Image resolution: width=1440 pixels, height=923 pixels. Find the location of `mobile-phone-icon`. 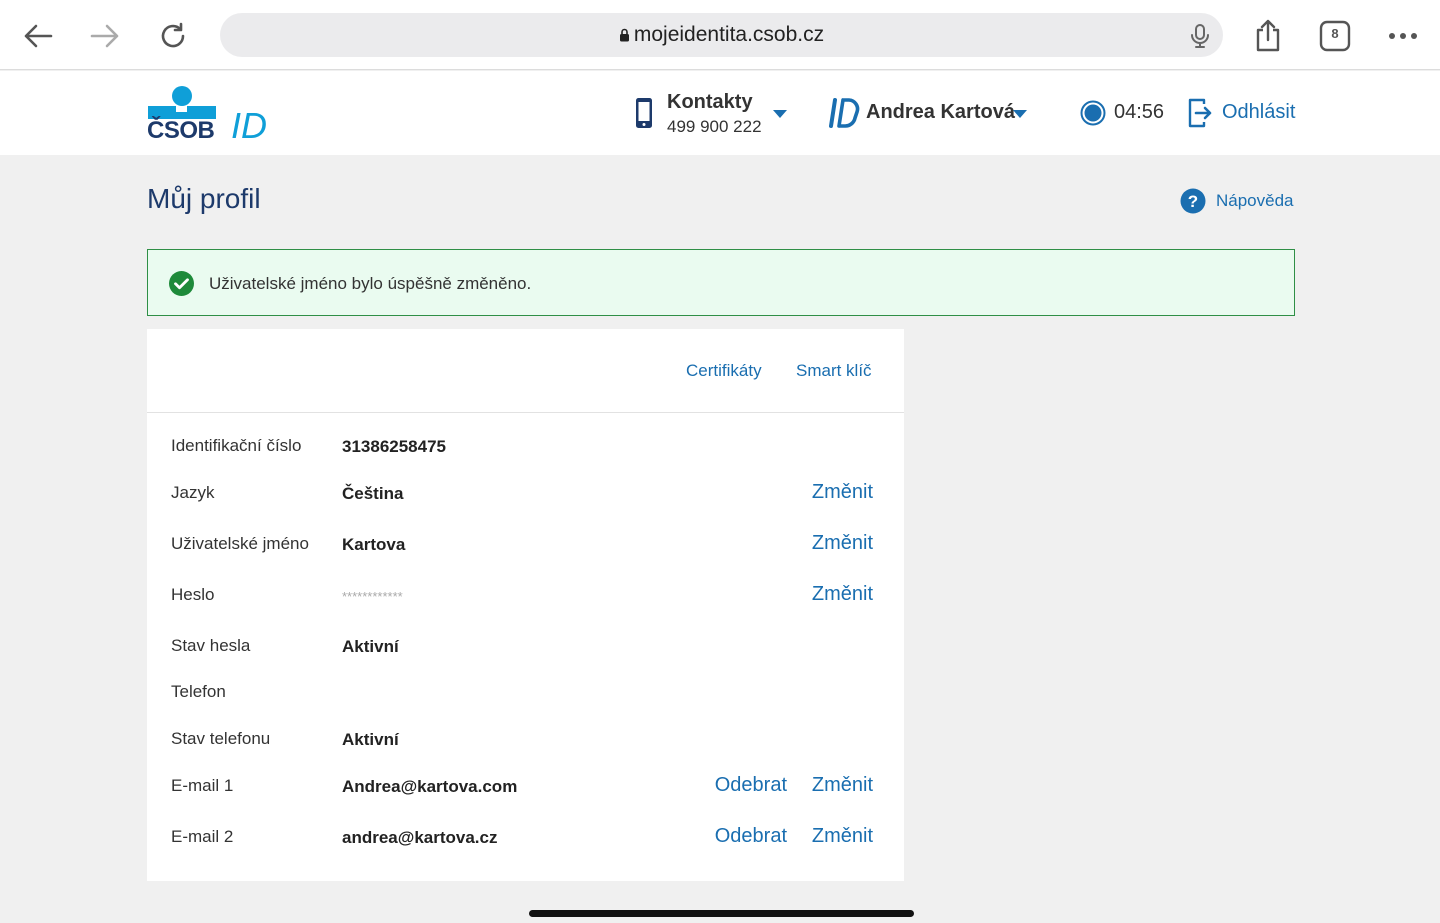

mobile-phone-icon is located at coordinates (644, 113).